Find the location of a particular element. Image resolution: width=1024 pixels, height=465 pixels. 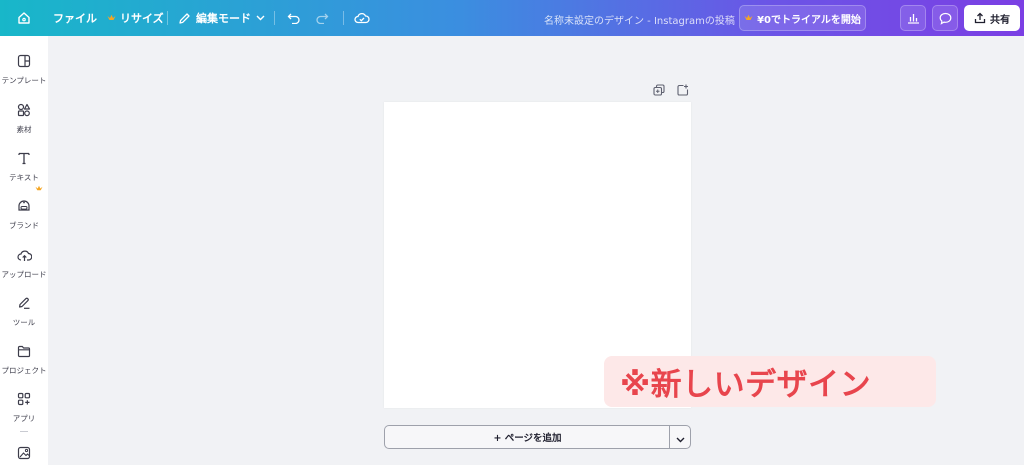

comments-button is located at coordinates (945, 18).